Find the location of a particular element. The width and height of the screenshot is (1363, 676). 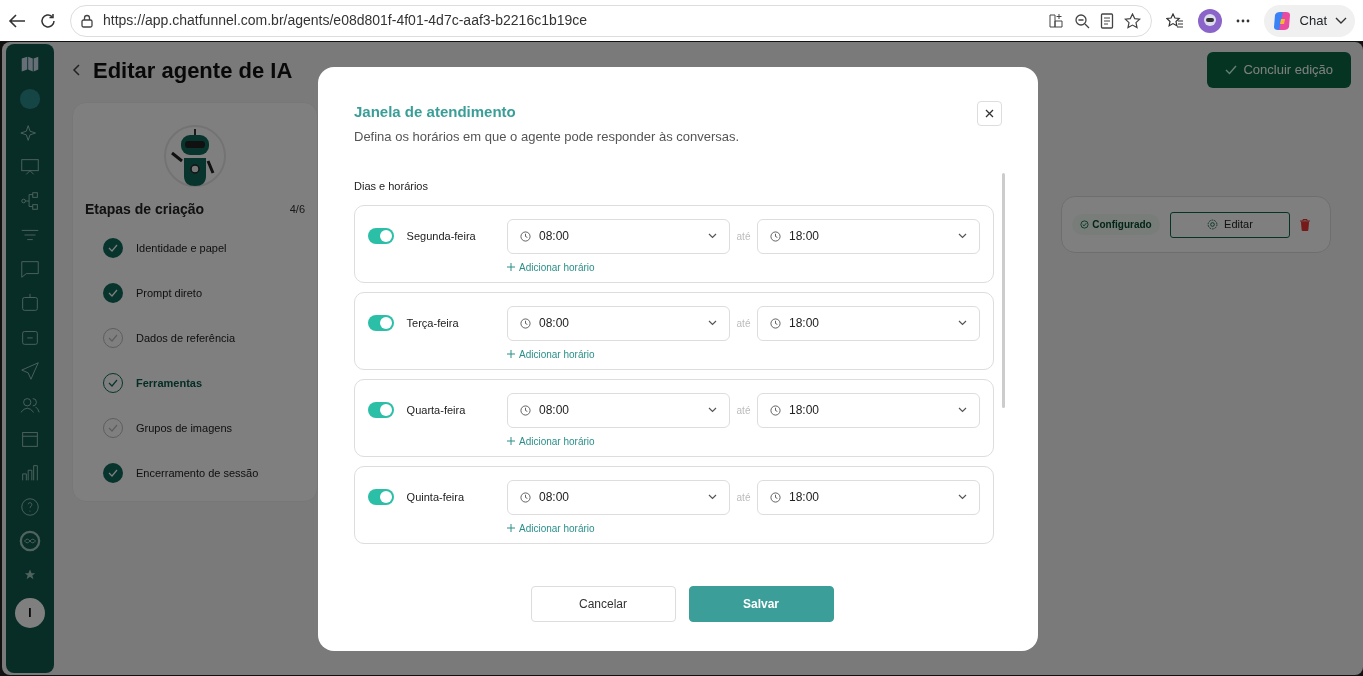

profile-avatar-icon is located at coordinates (1209, 20).